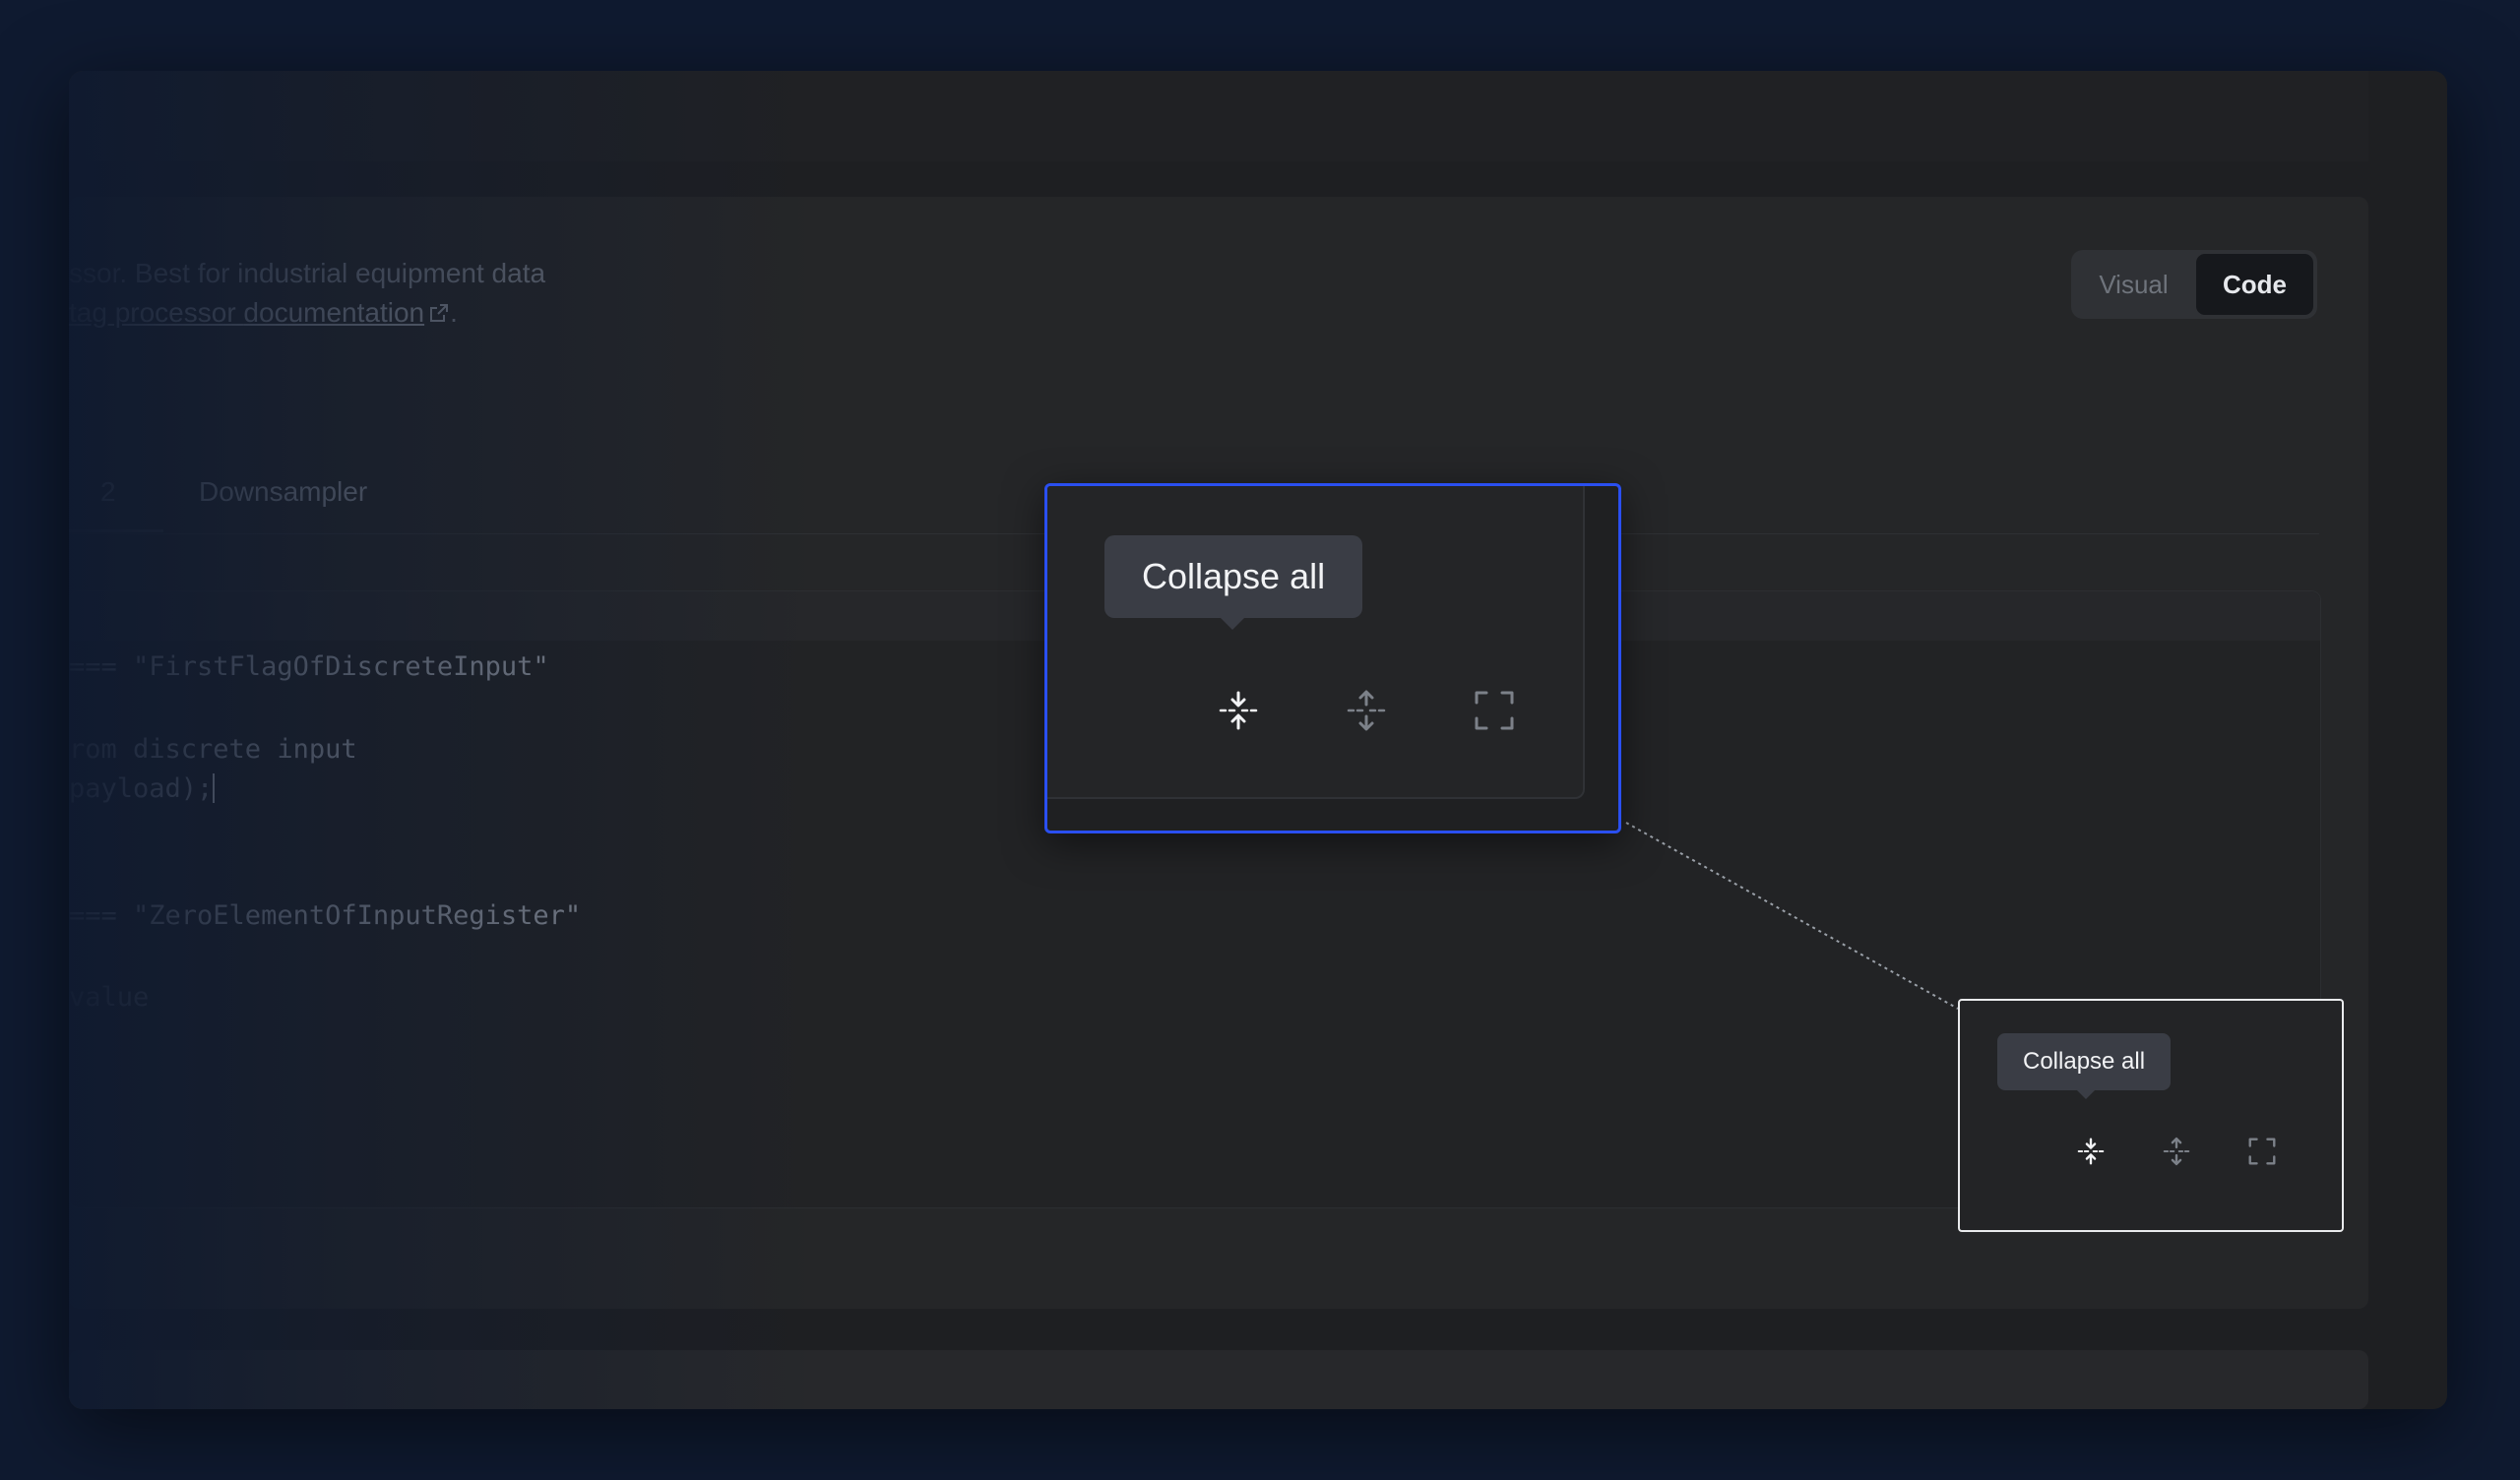  What do you see at coordinates (2151, 1115) in the screenshot?
I see `toolbar-highlight-box: Collapse all` at bounding box center [2151, 1115].